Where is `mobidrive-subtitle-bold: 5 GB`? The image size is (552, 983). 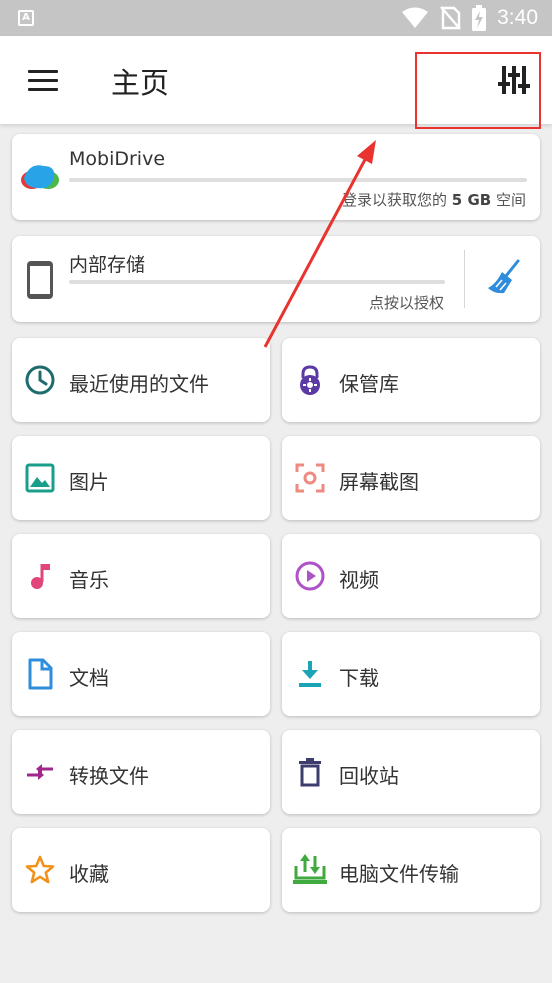
mobidrive-subtitle-bold: 5 GB is located at coordinates (471, 200).